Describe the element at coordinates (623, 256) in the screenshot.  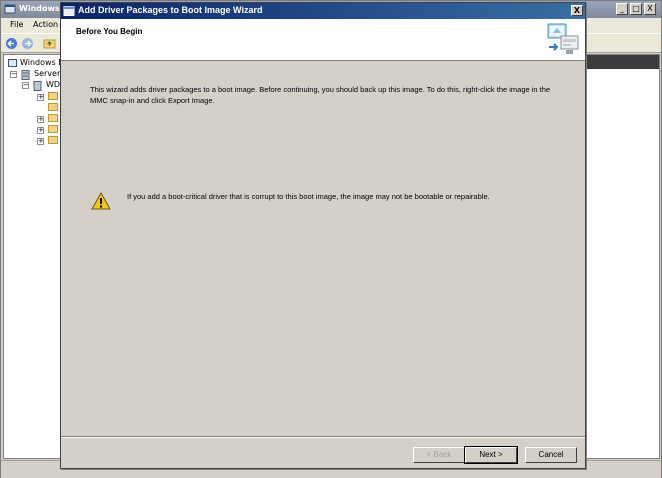
I see `mmc-actions-pane` at that location.